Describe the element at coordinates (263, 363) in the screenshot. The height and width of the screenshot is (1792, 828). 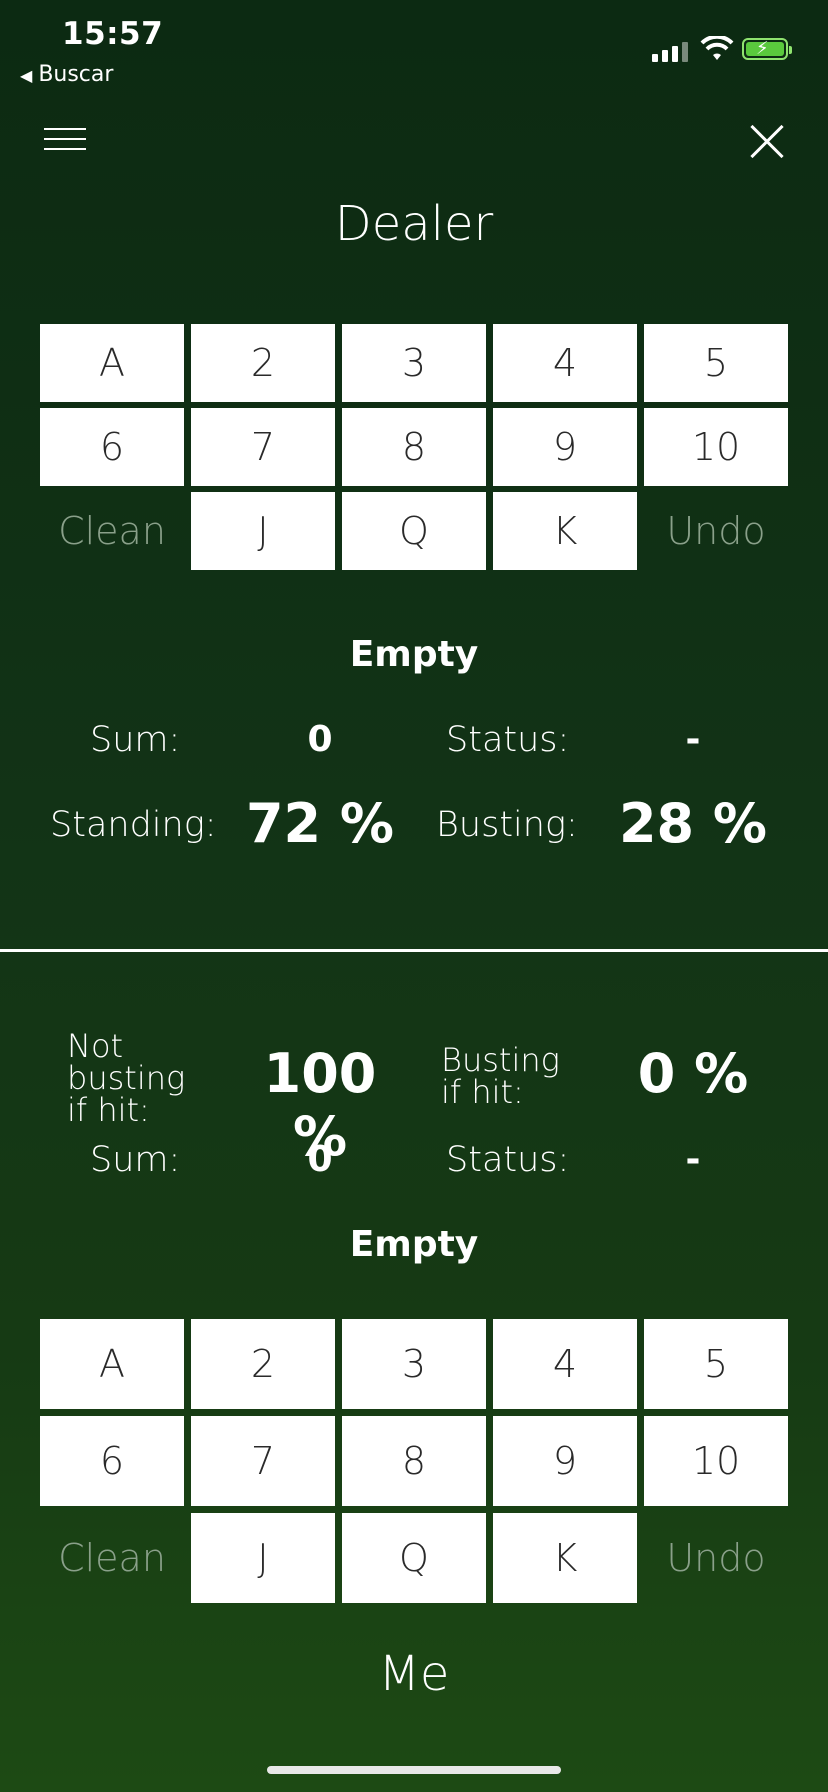
I see `dealer-card-2-button: 2` at that location.